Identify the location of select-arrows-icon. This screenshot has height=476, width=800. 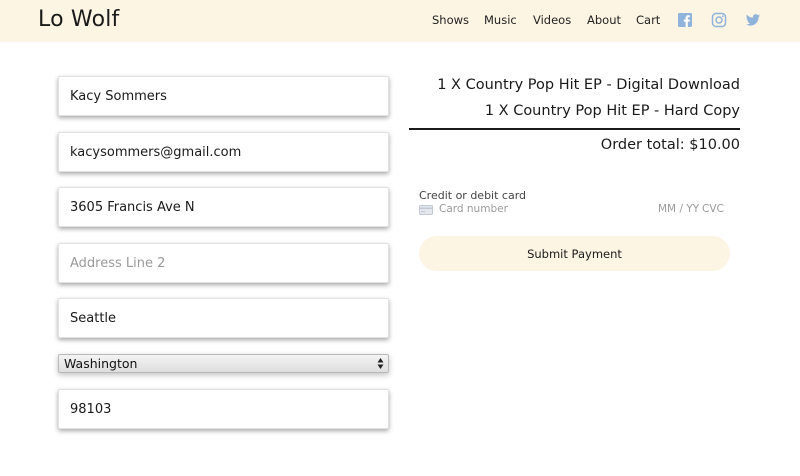
(380, 363).